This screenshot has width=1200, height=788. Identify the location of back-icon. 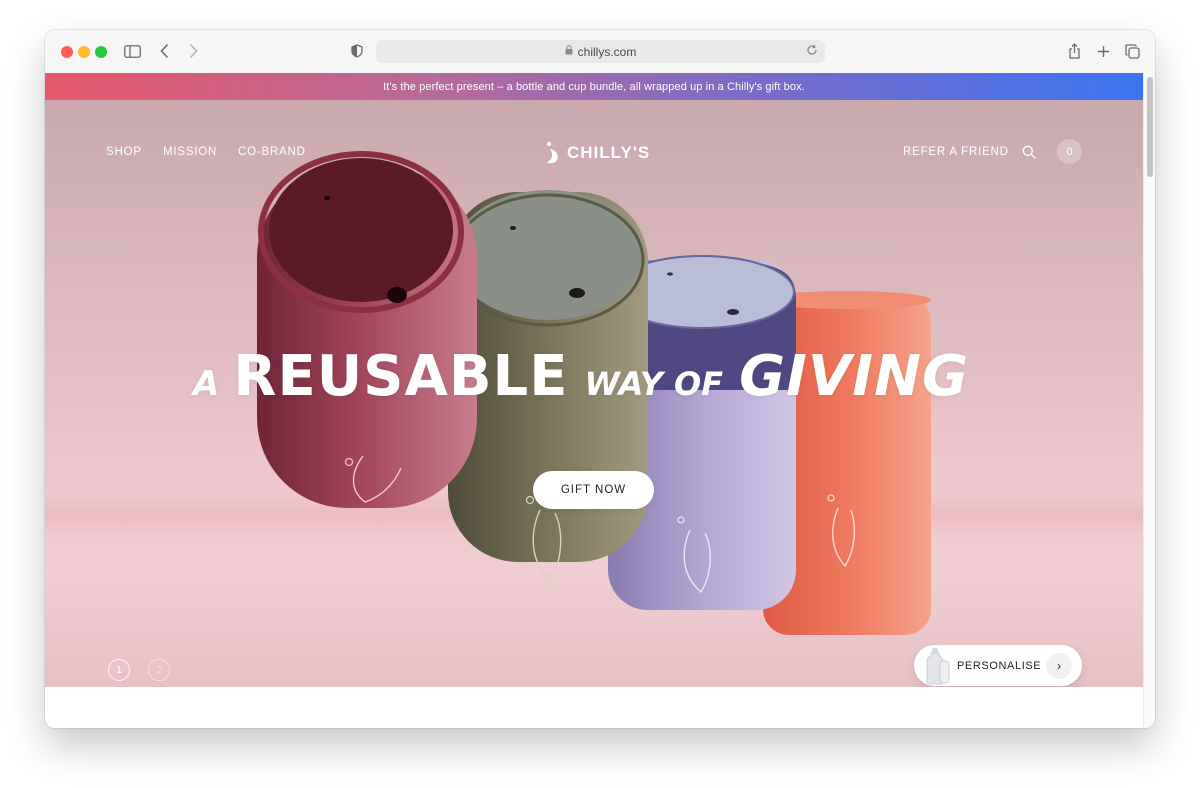
(164, 51).